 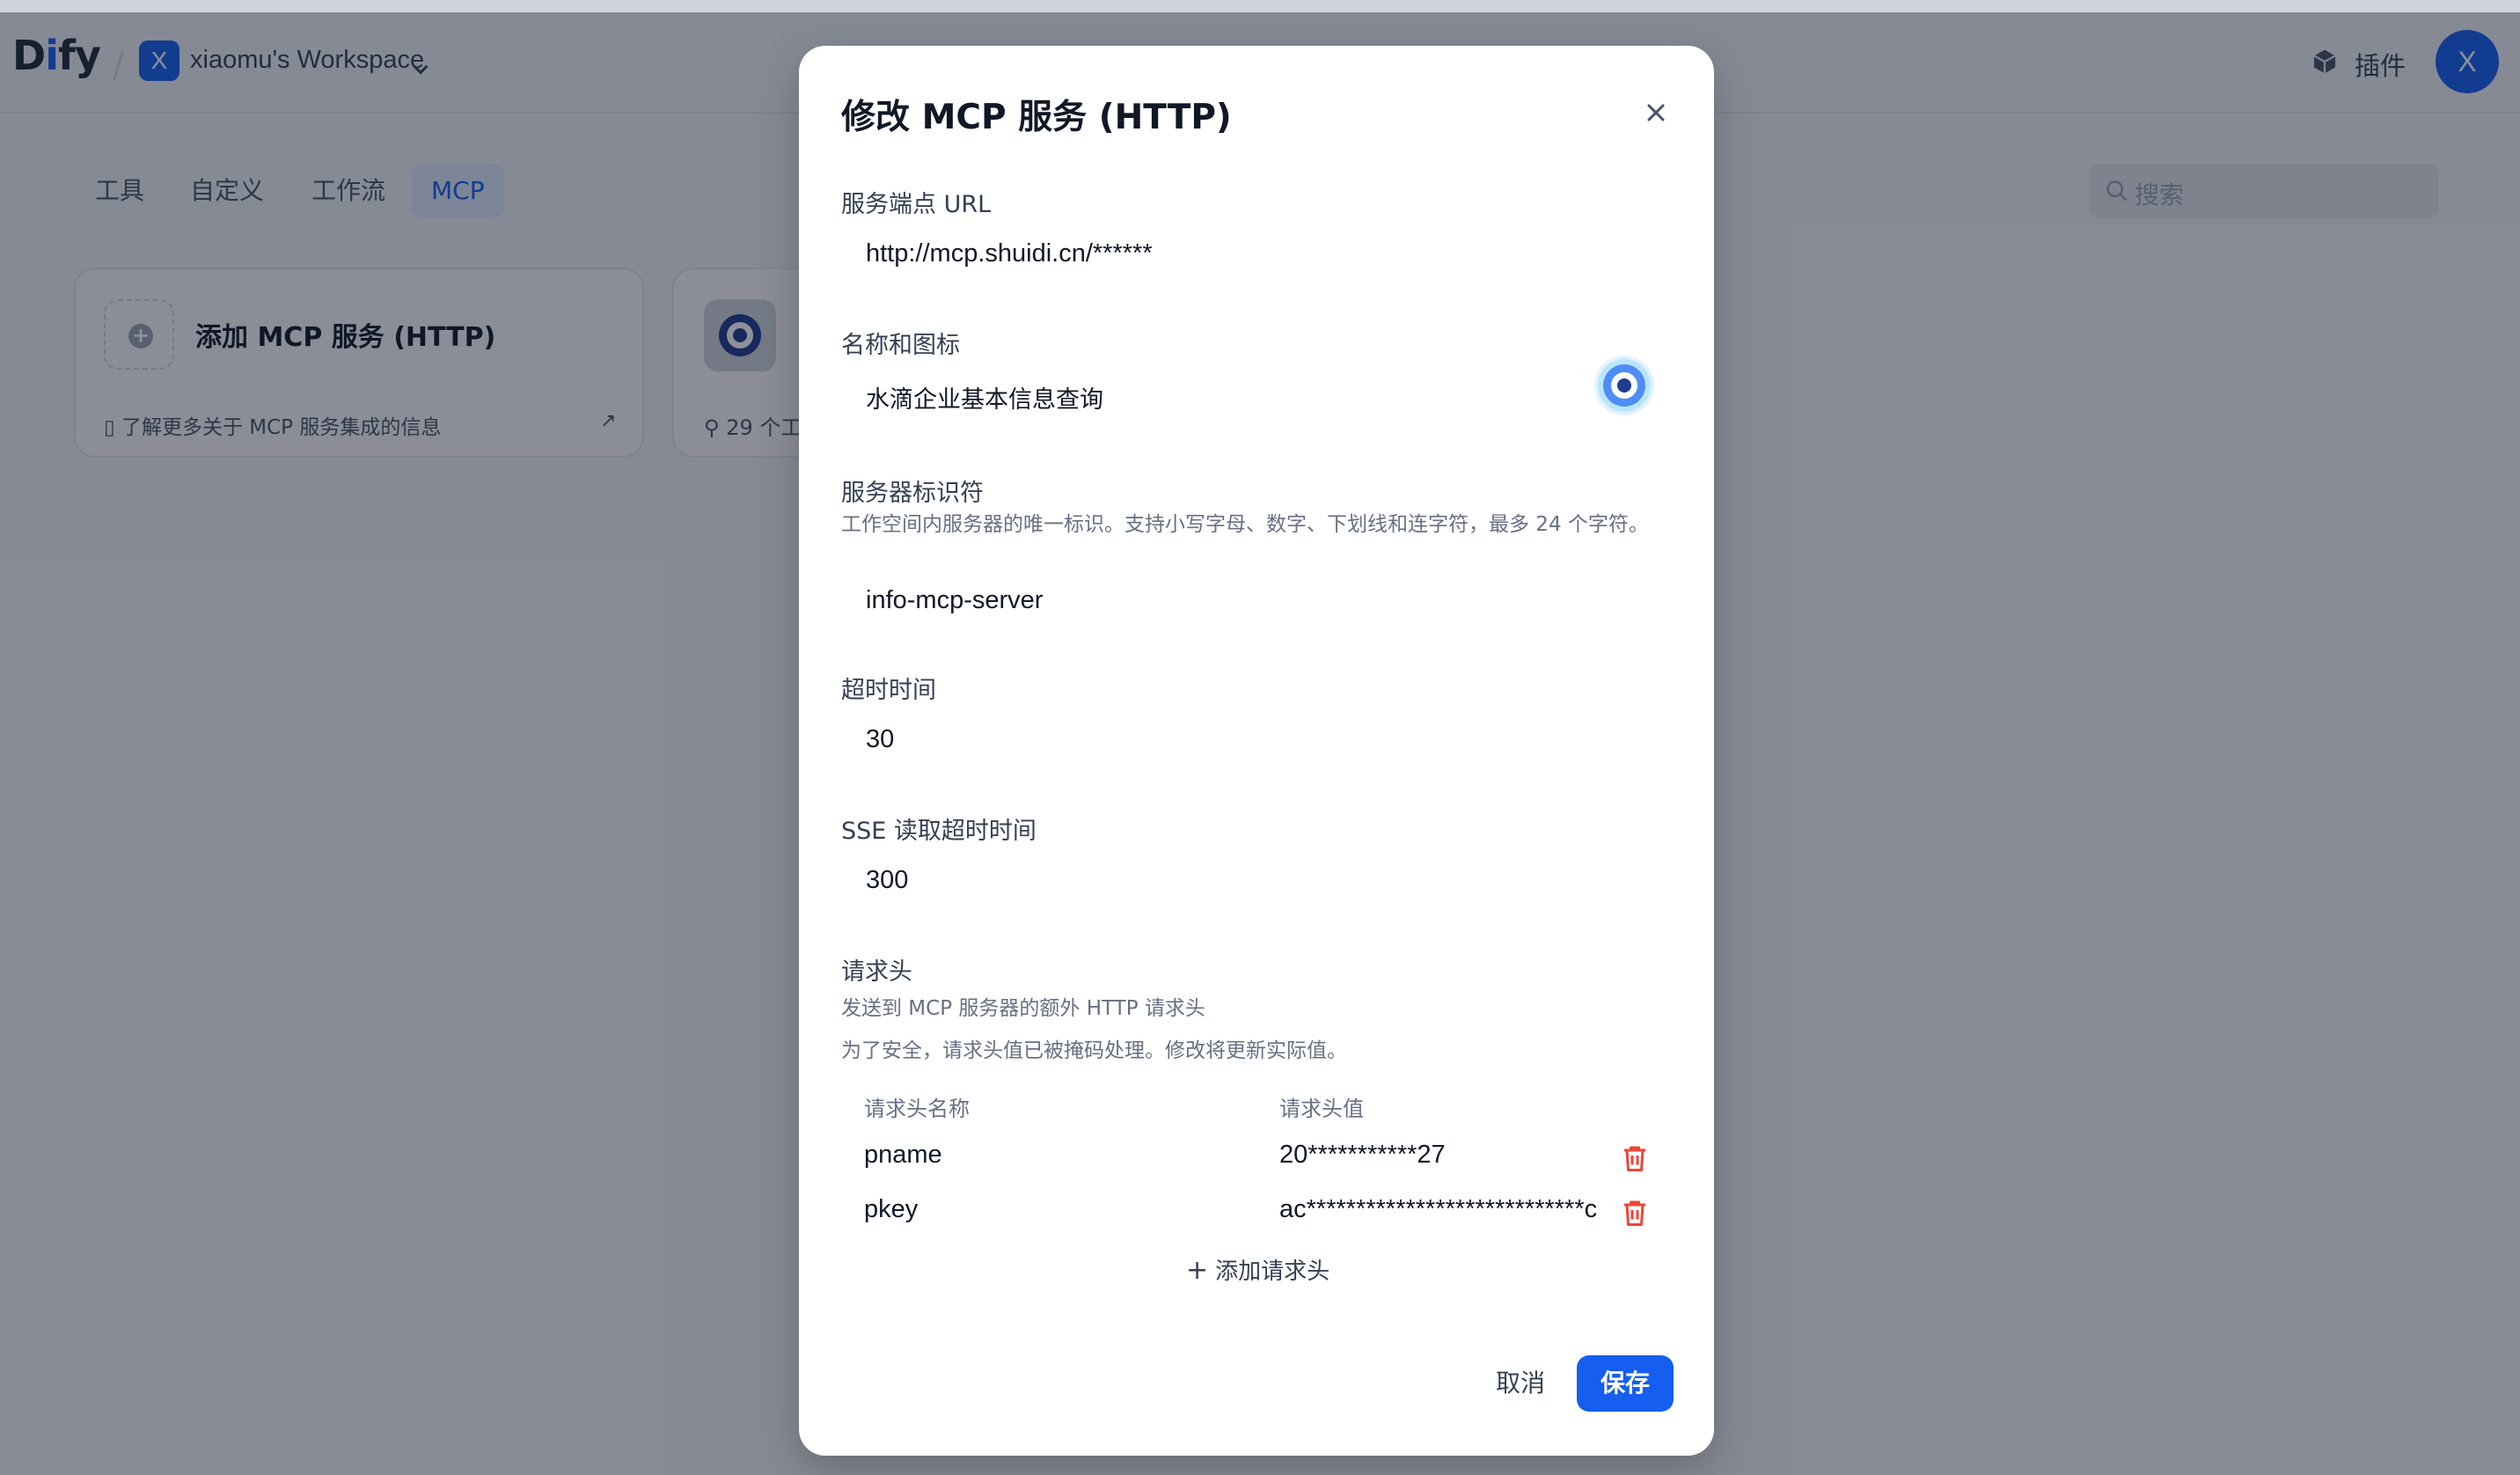 I want to click on header-value-column: 请求头值, so click(x=1321, y=1109).